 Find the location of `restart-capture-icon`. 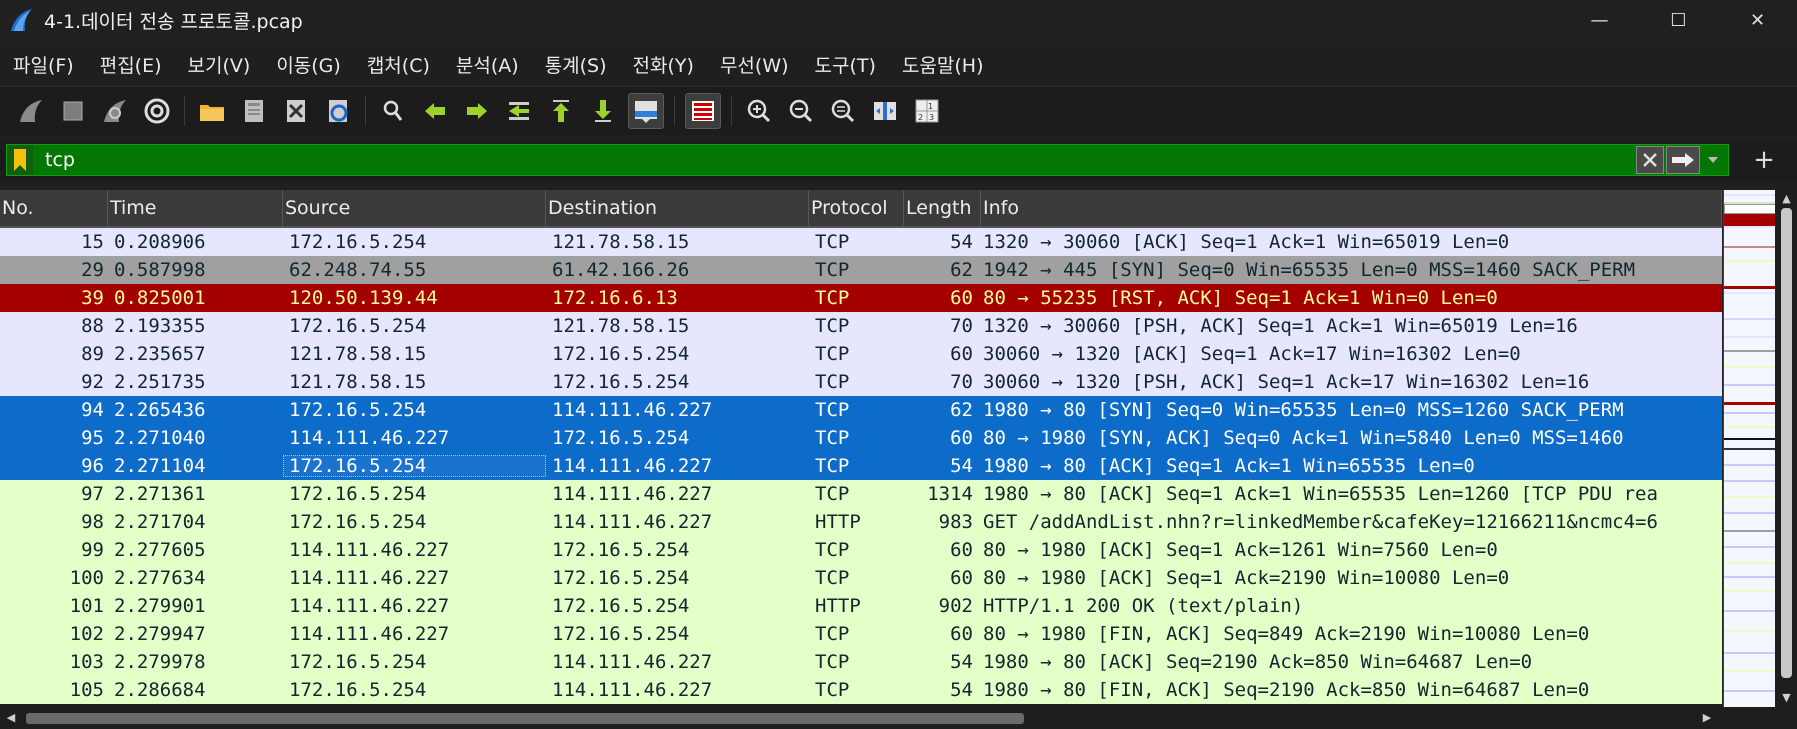

restart-capture-icon is located at coordinates (115, 111).